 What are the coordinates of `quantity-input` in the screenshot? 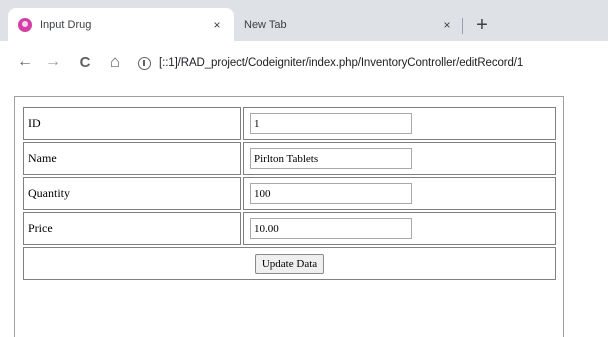 It's located at (331, 193).